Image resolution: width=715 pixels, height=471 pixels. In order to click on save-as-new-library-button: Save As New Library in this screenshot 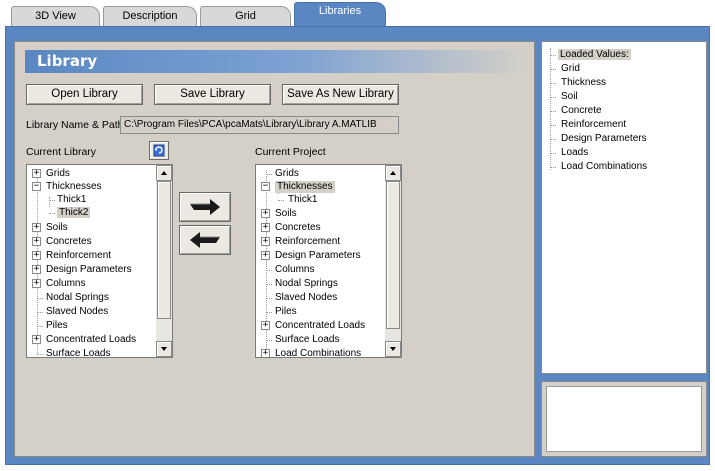, I will do `click(340, 94)`.